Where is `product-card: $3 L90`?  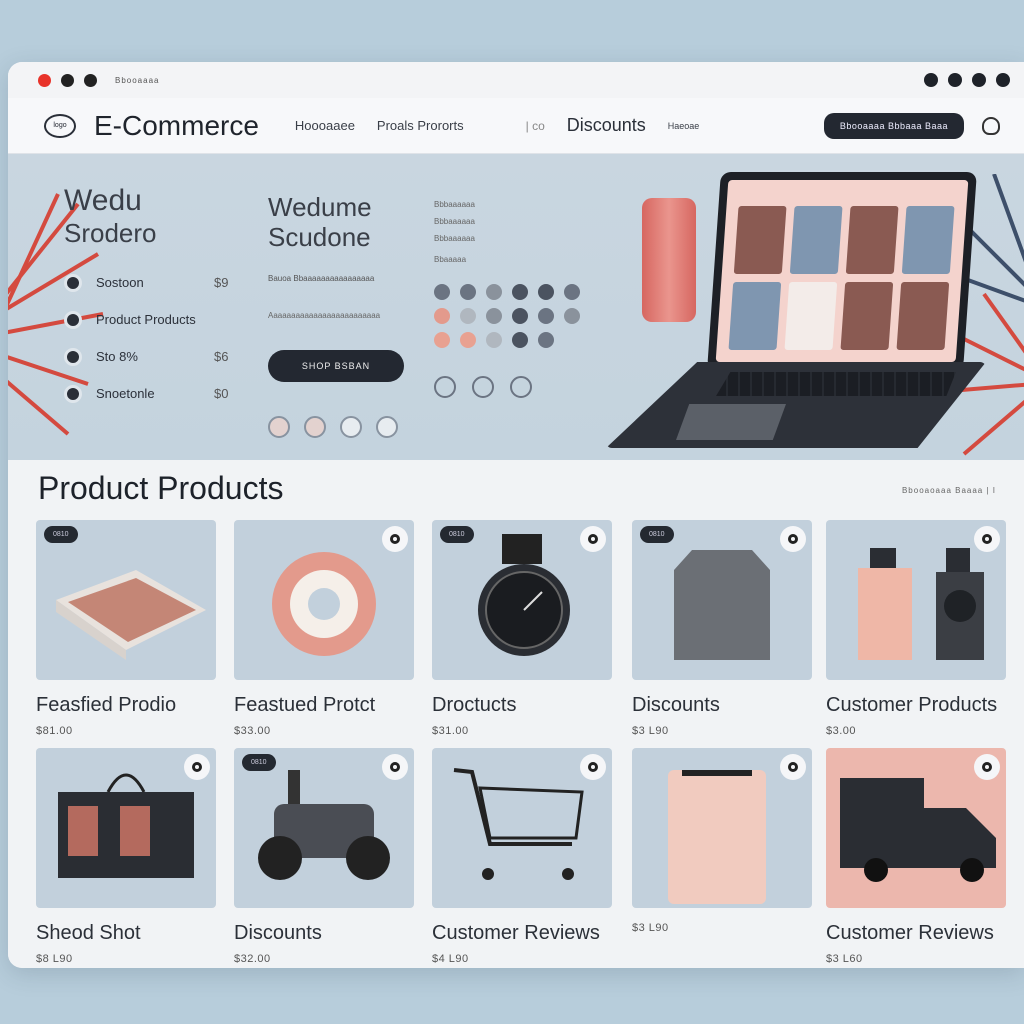
product-card: $3 L90 is located at coordinates (722, 841).